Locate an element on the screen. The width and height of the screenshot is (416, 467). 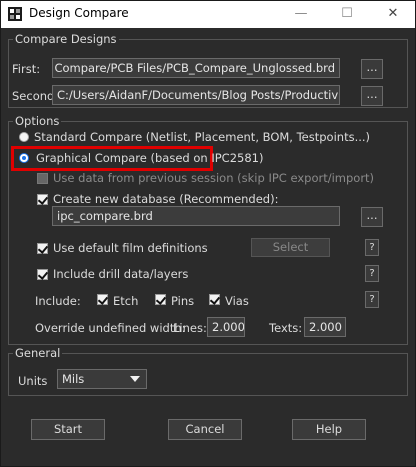
graphical-compare-label: Graphical Compare (based on IPC2581) is located at coordinates (149, 158).